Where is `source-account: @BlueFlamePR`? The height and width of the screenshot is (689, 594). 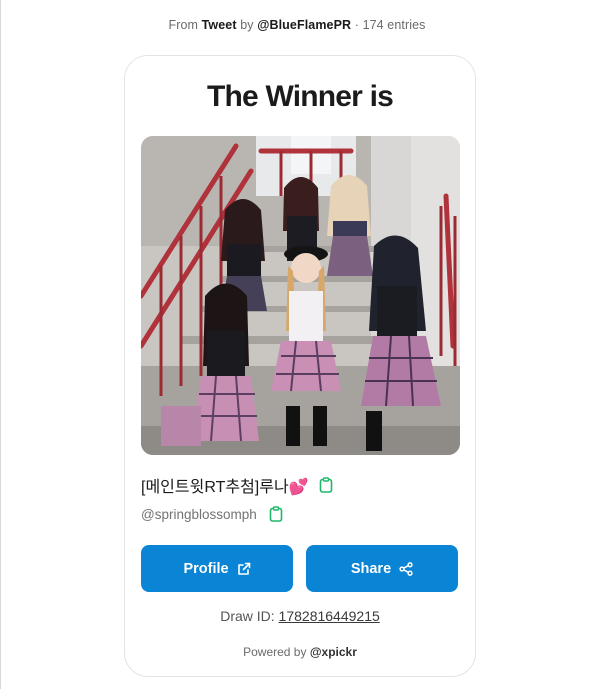 source-account: @BlueFlamePR is located at coordinates (304, 25).